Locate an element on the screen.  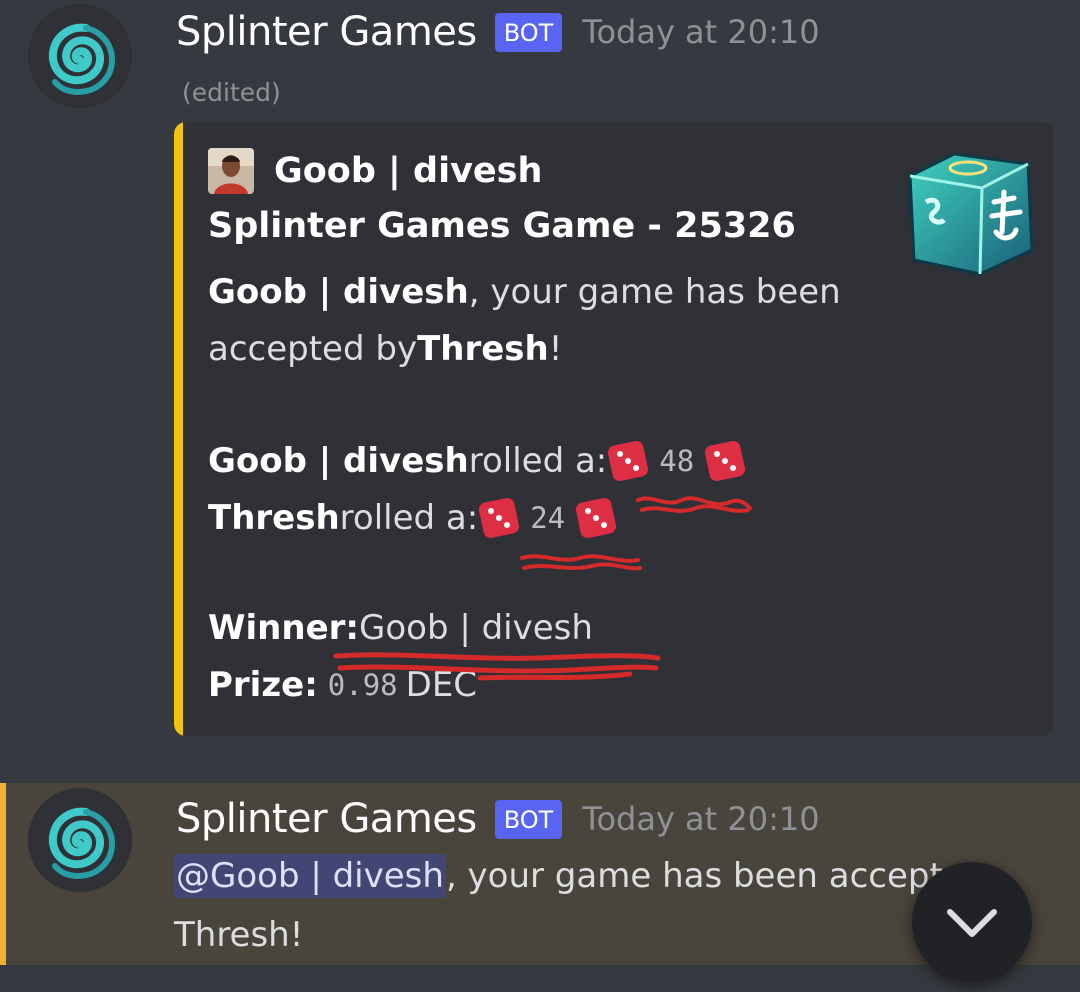
edited-label: (edited) is located at coordinates (231, 92).